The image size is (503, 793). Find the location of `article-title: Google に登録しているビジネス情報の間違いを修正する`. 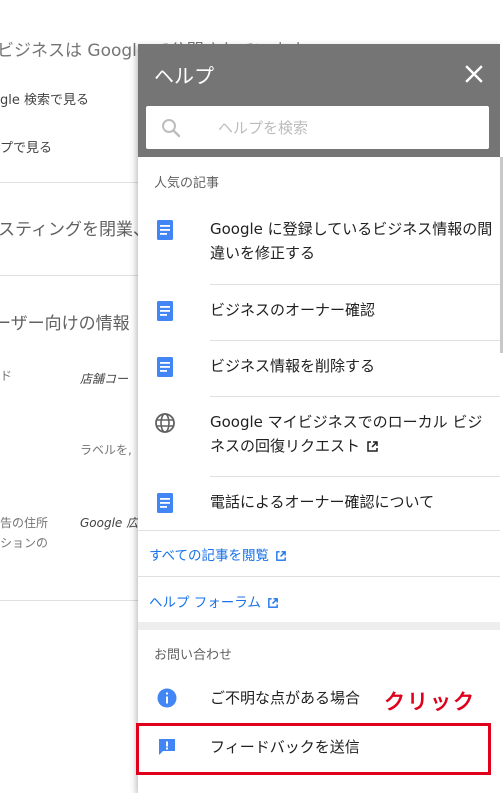

article-title: Google に登録しているビジネス情報の間違いを修正する is located at coordinates (351, 241).